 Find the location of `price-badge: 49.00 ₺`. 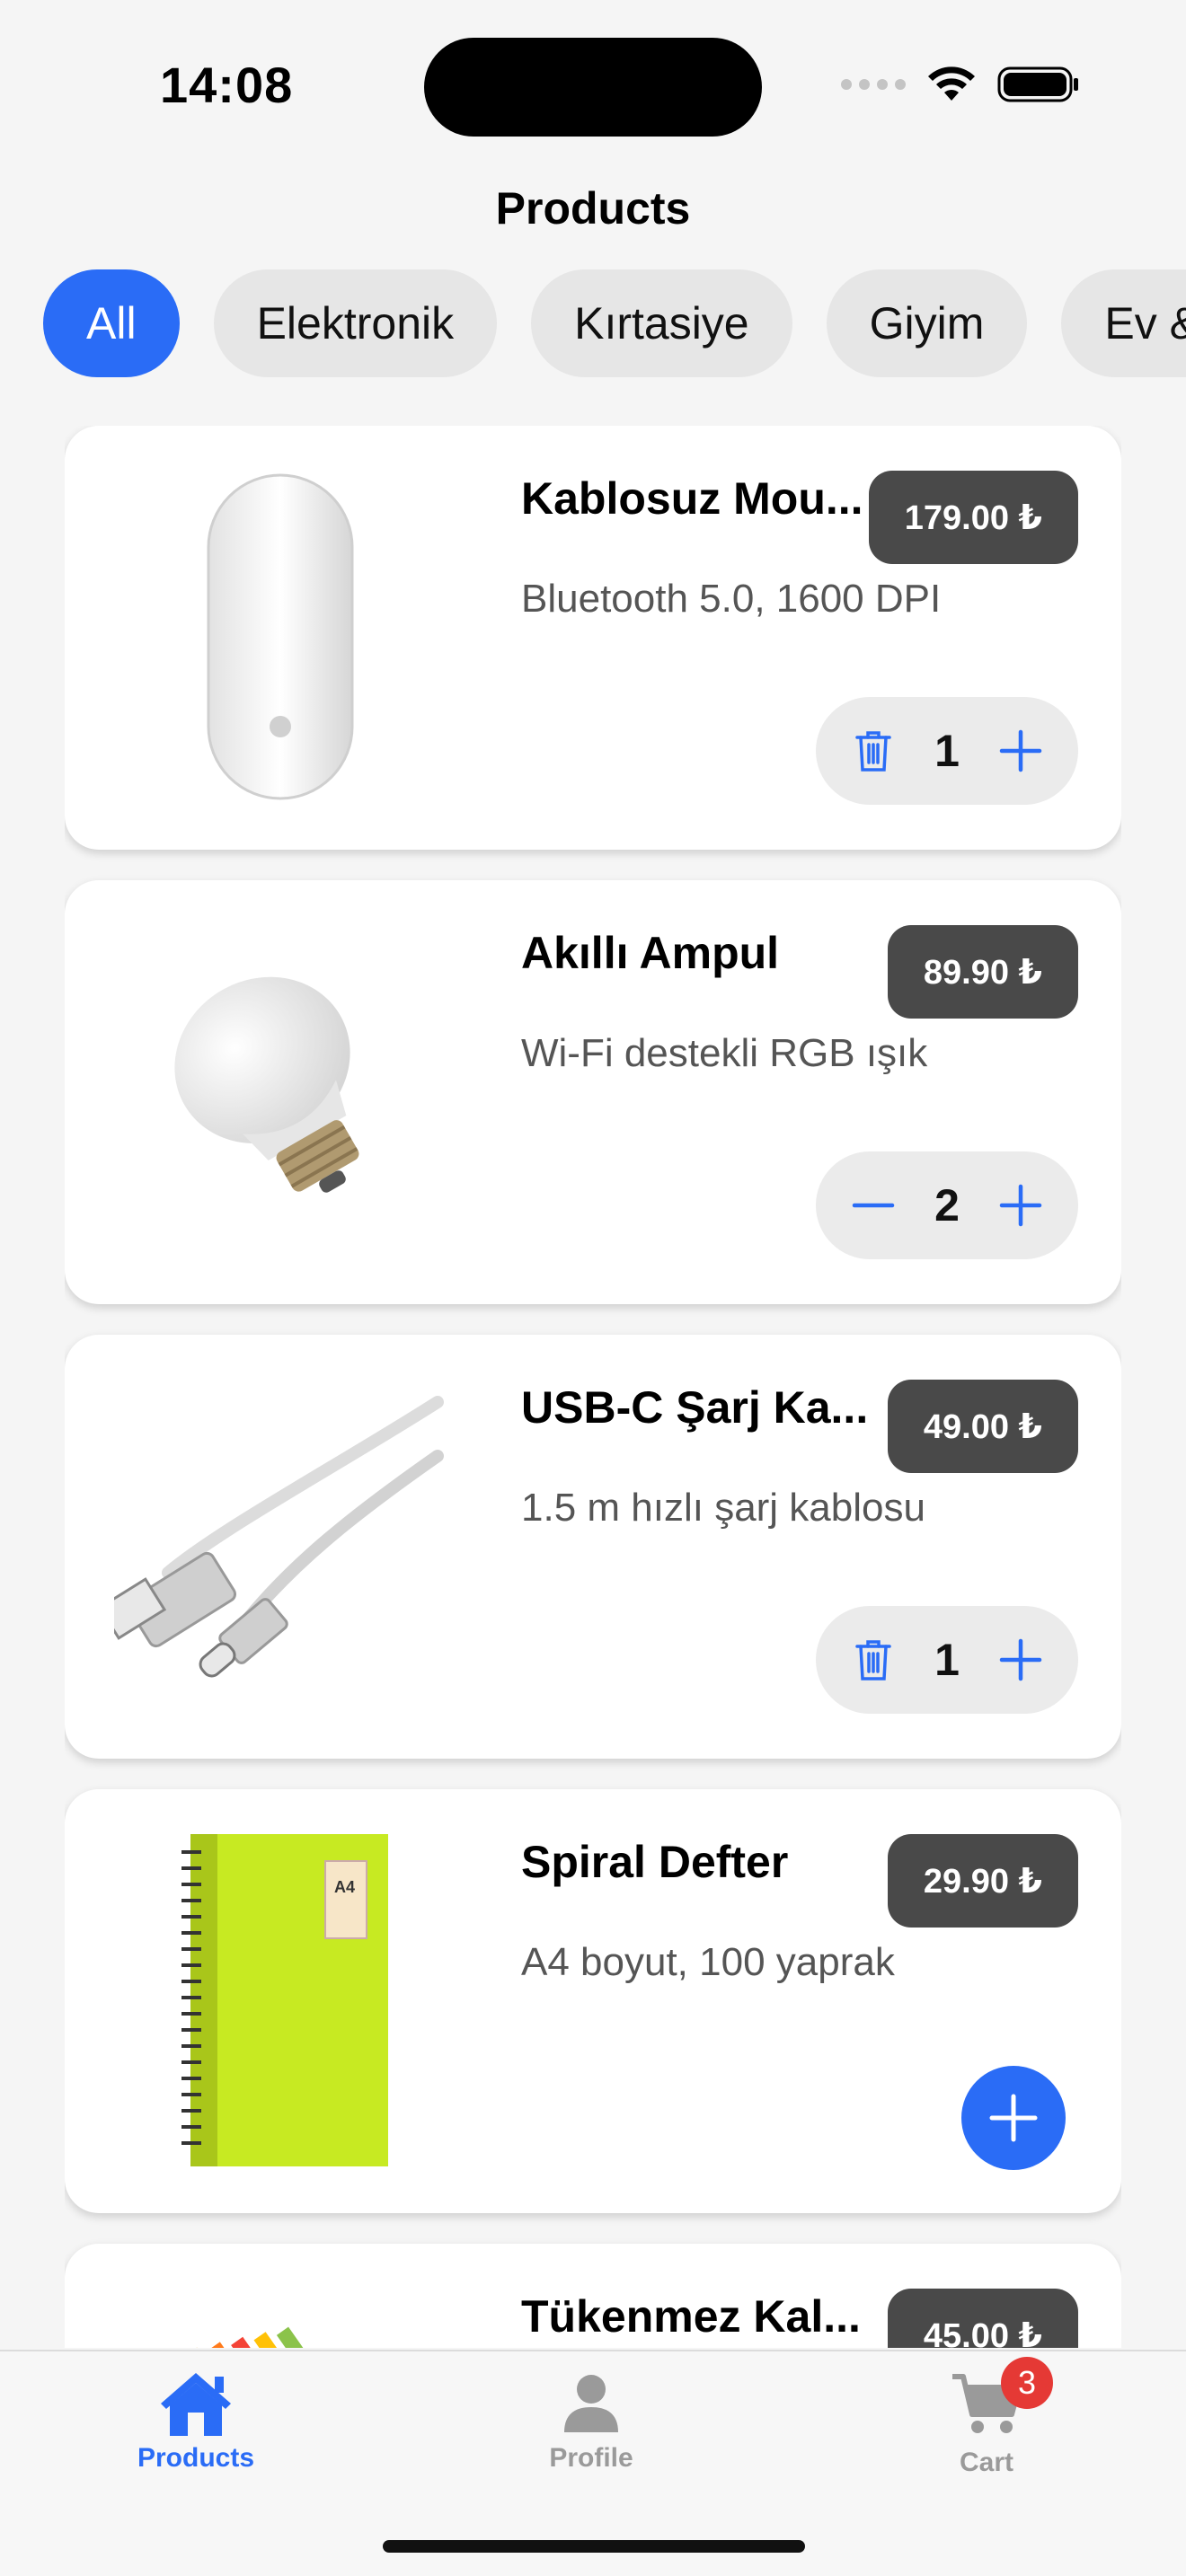

price-badge: 49.00 ₺ is located at coordinates (982, 1426).